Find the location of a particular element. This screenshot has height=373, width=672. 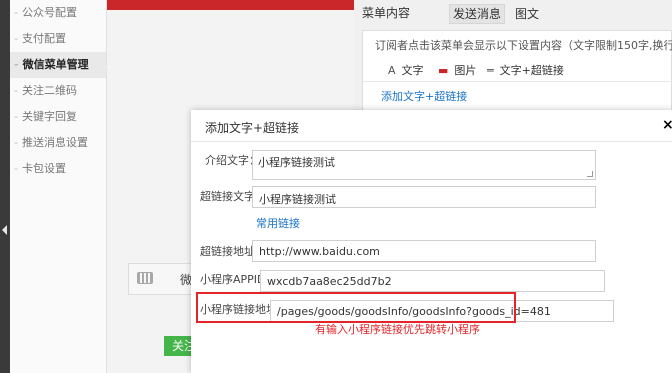

sidebar-item-account-config: - 公众号配置 is located at coordinates (58, 13).